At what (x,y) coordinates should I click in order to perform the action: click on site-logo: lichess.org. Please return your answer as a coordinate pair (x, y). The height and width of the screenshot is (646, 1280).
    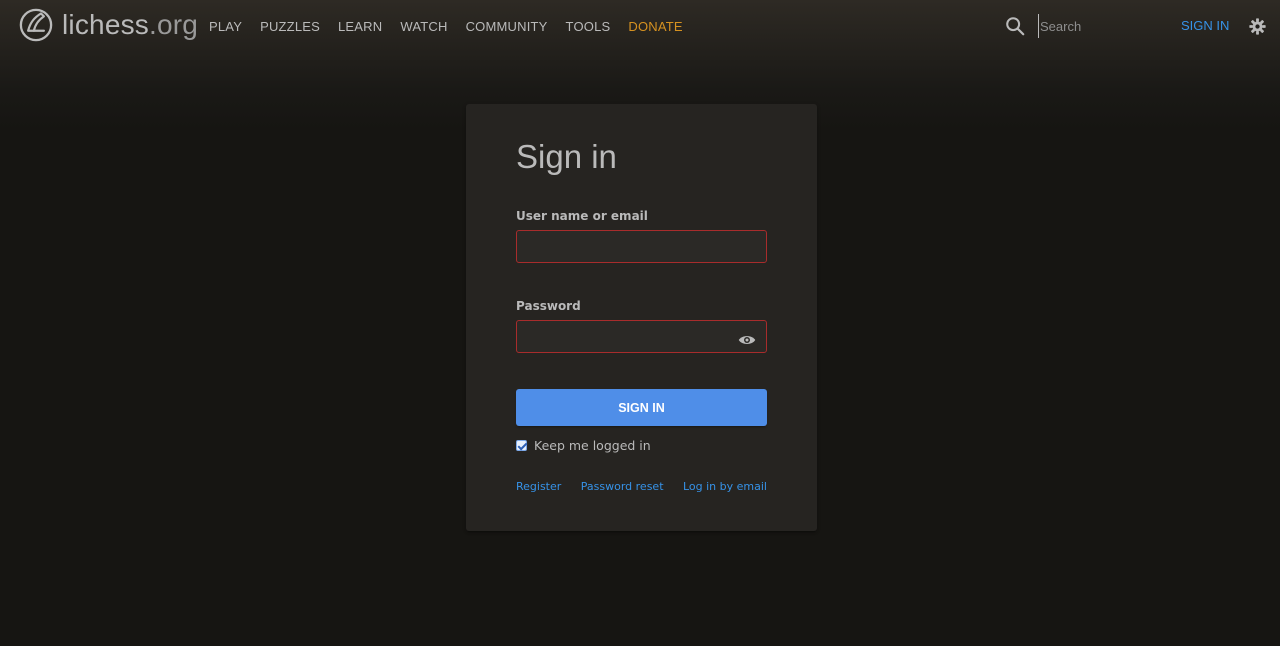
    Looking at the image, I should click on (108, 25).